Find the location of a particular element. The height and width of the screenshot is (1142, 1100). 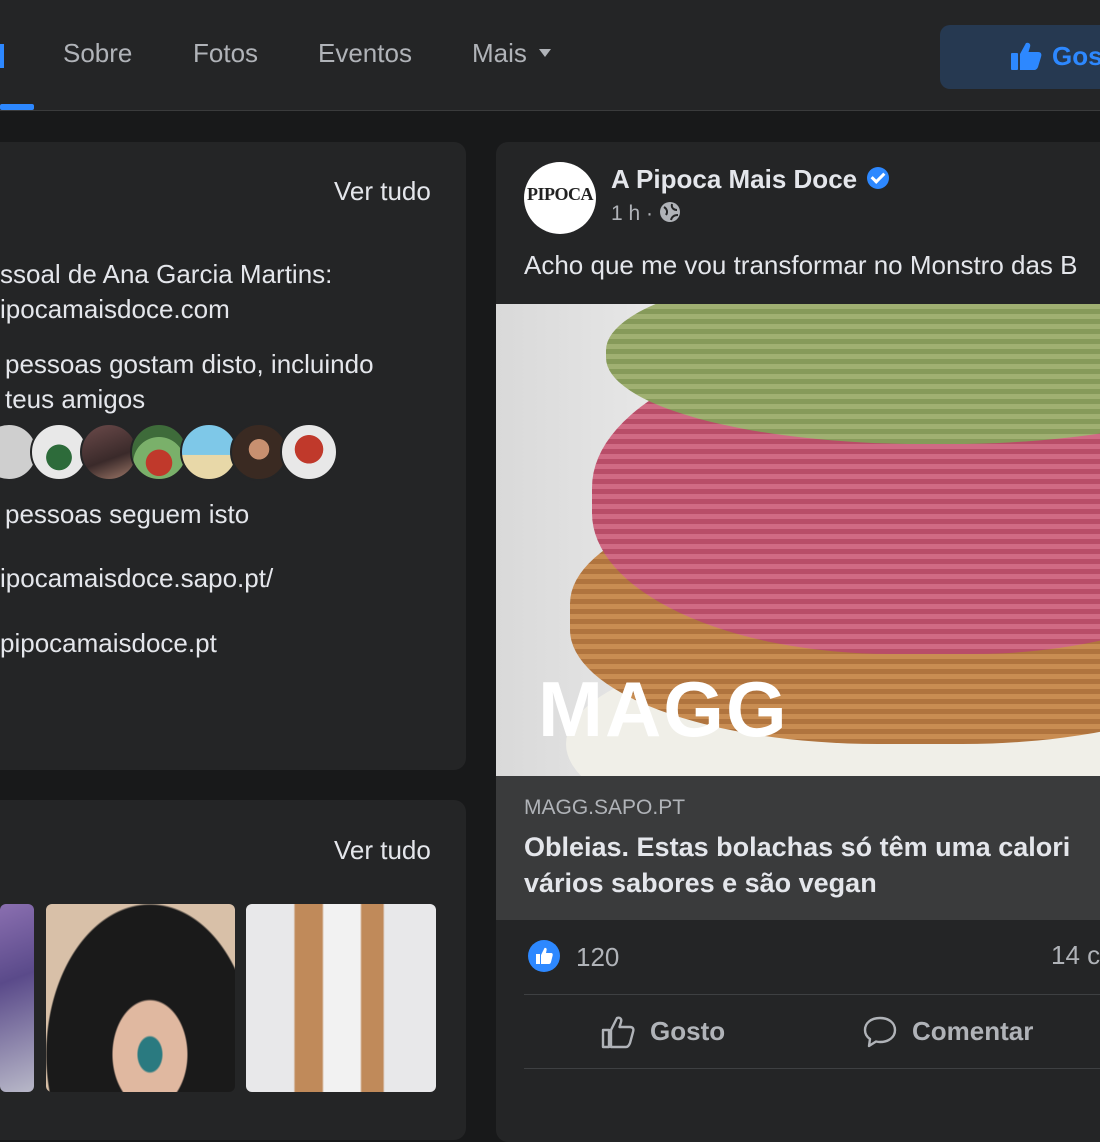

like-page-button: Gos is located at coordinates (1020, 57).